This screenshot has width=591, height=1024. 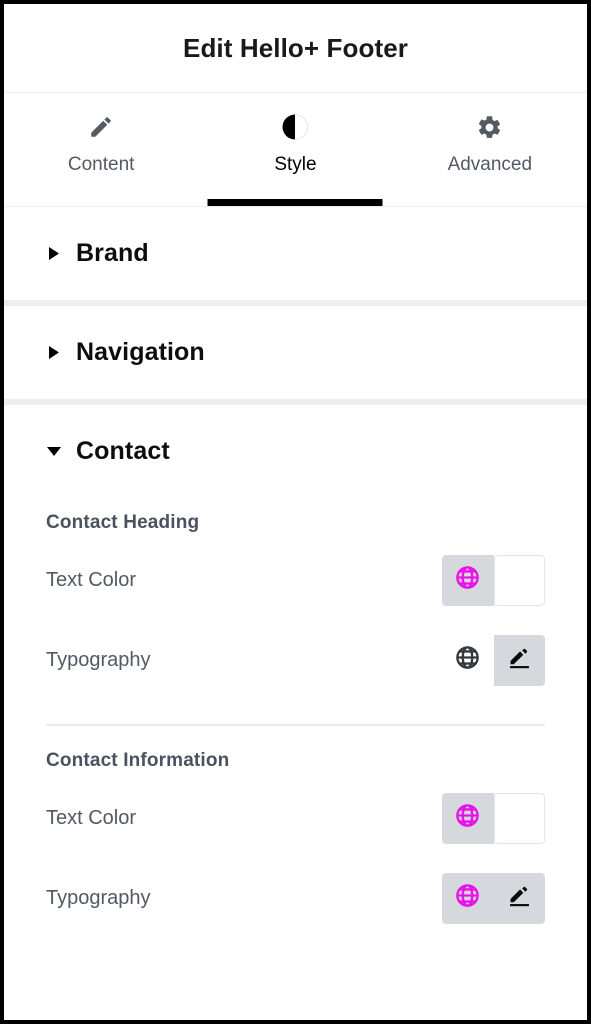 I want to click on panel-bottom-space, so click(x=295, y=991).